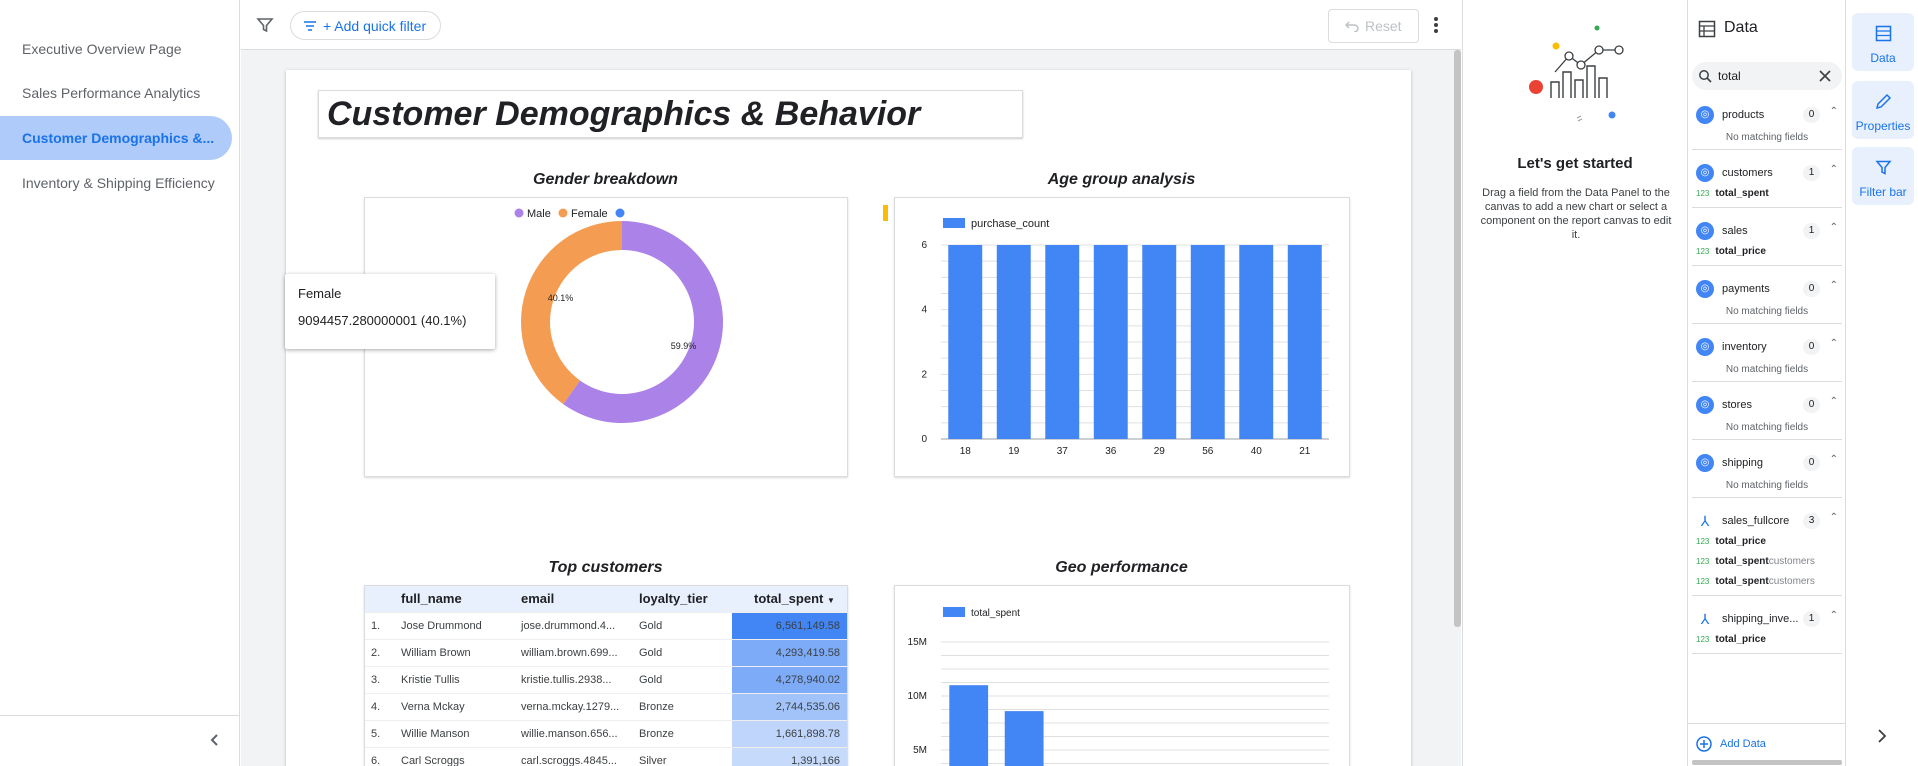 The width and height of the screenshot is (1918, 766). What do you see at coordinates (571, 313) in the screenshot?
I see `pie-slice-female` at bounding box center [571, 313].